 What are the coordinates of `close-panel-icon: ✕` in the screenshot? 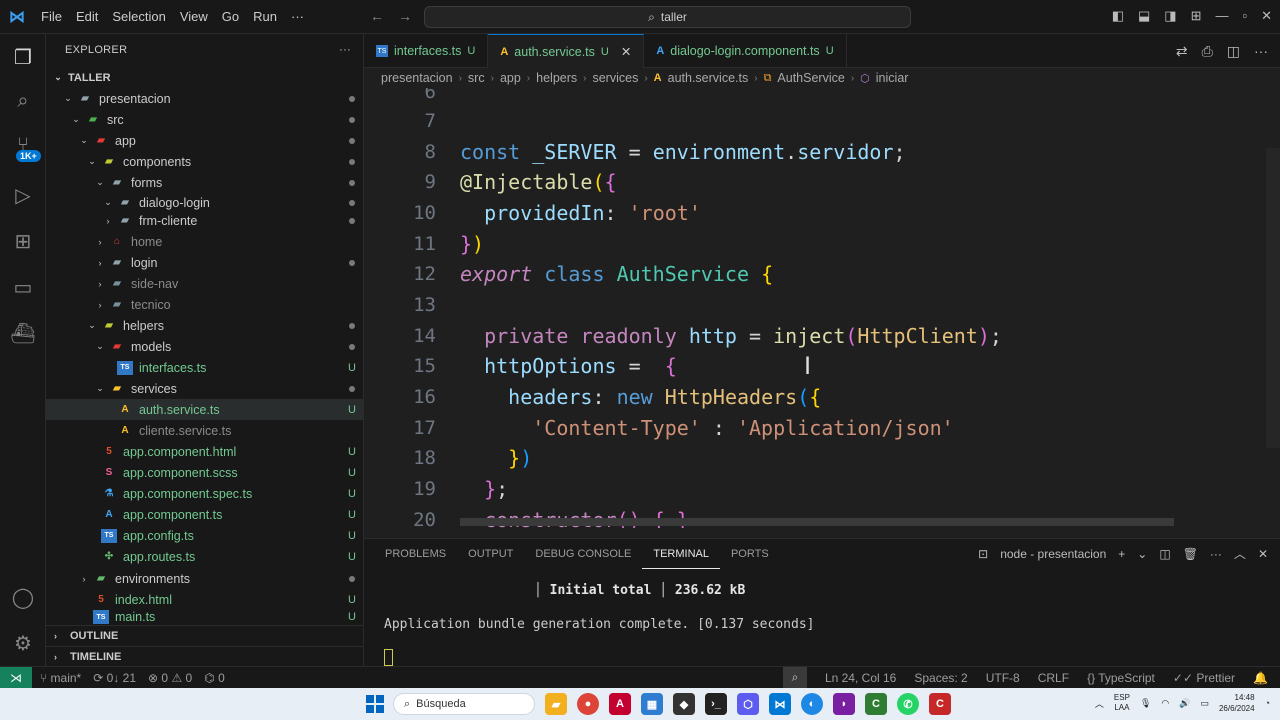 It's located at (1263, 554).